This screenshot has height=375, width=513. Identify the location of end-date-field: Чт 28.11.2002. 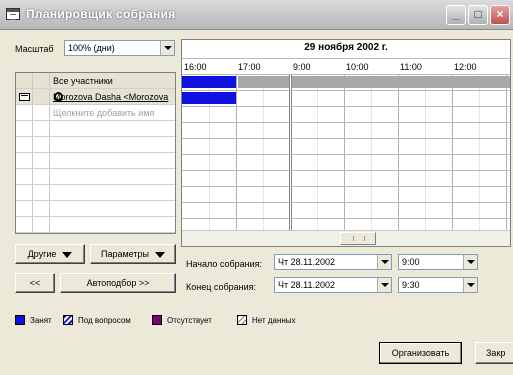
(333, 285).